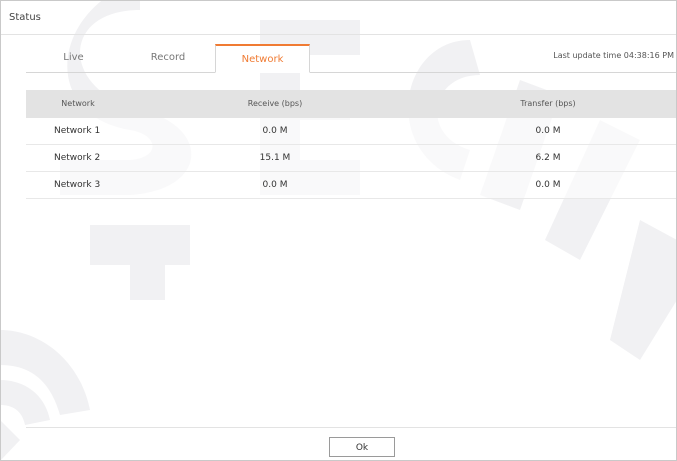 The height and width of the screenshot is (461, 677). I want to click on tab-network: Network, so click(262, 58).